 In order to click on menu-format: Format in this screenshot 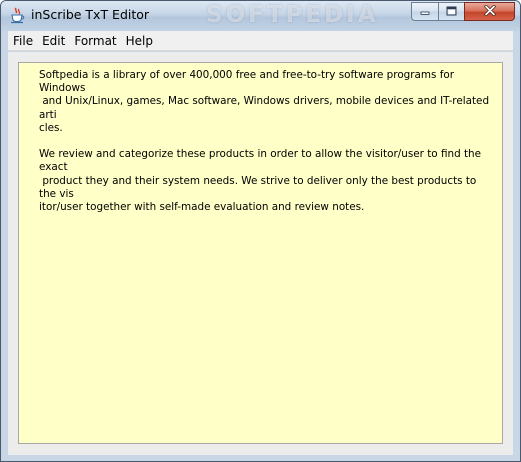, I will do `click(95, 41)`.